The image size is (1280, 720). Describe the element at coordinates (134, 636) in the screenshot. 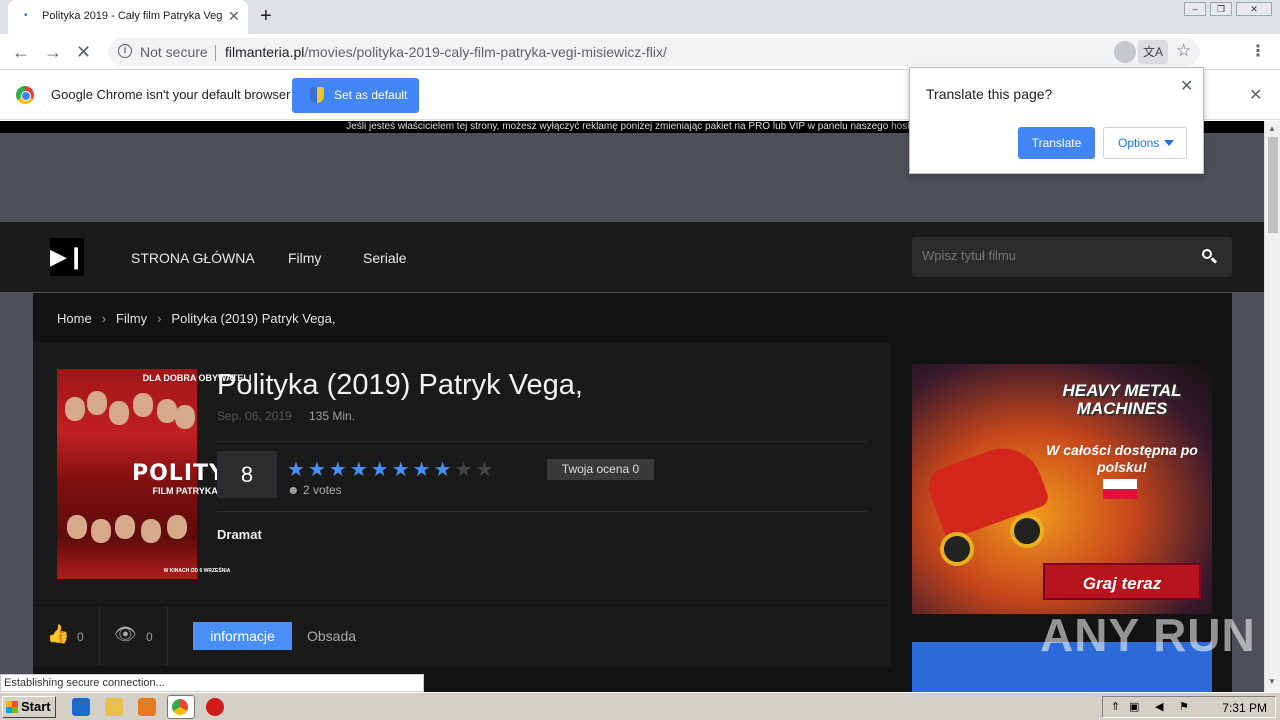

I see `view-group: 👁 0` at that location.